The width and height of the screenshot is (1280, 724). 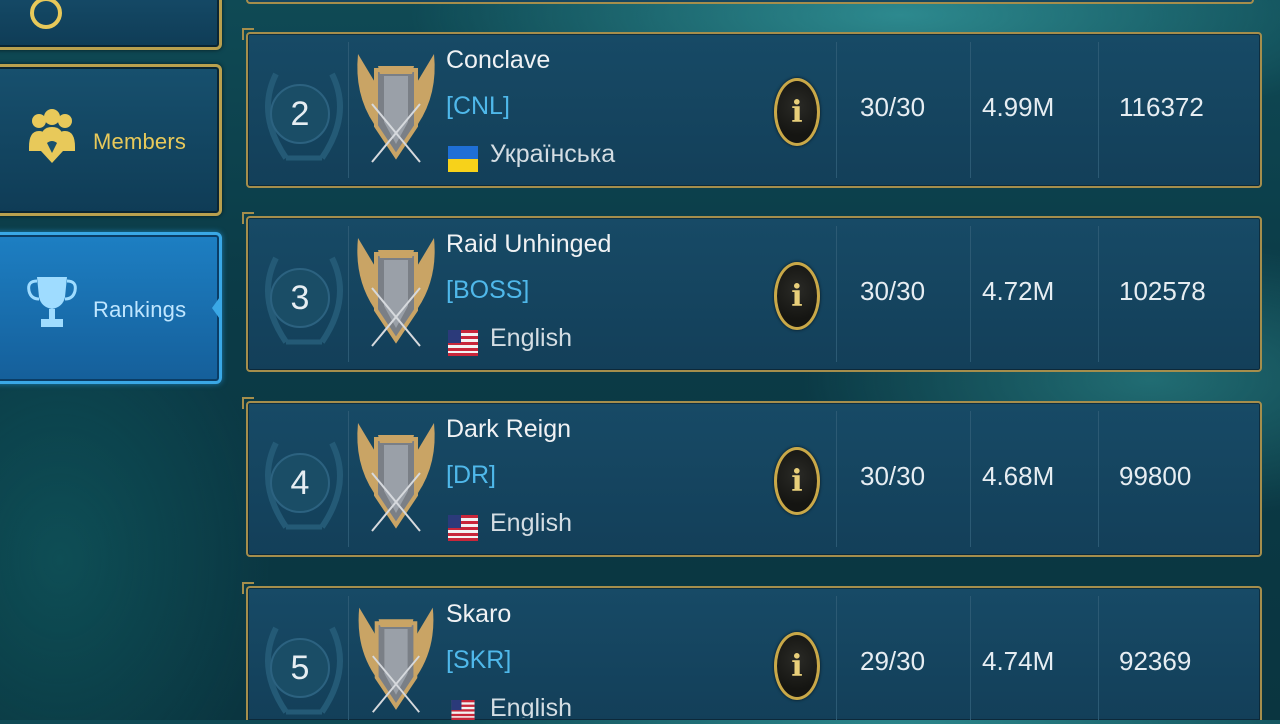 I want to click on ukraine-flag-icon, so click(x=463, y=159).